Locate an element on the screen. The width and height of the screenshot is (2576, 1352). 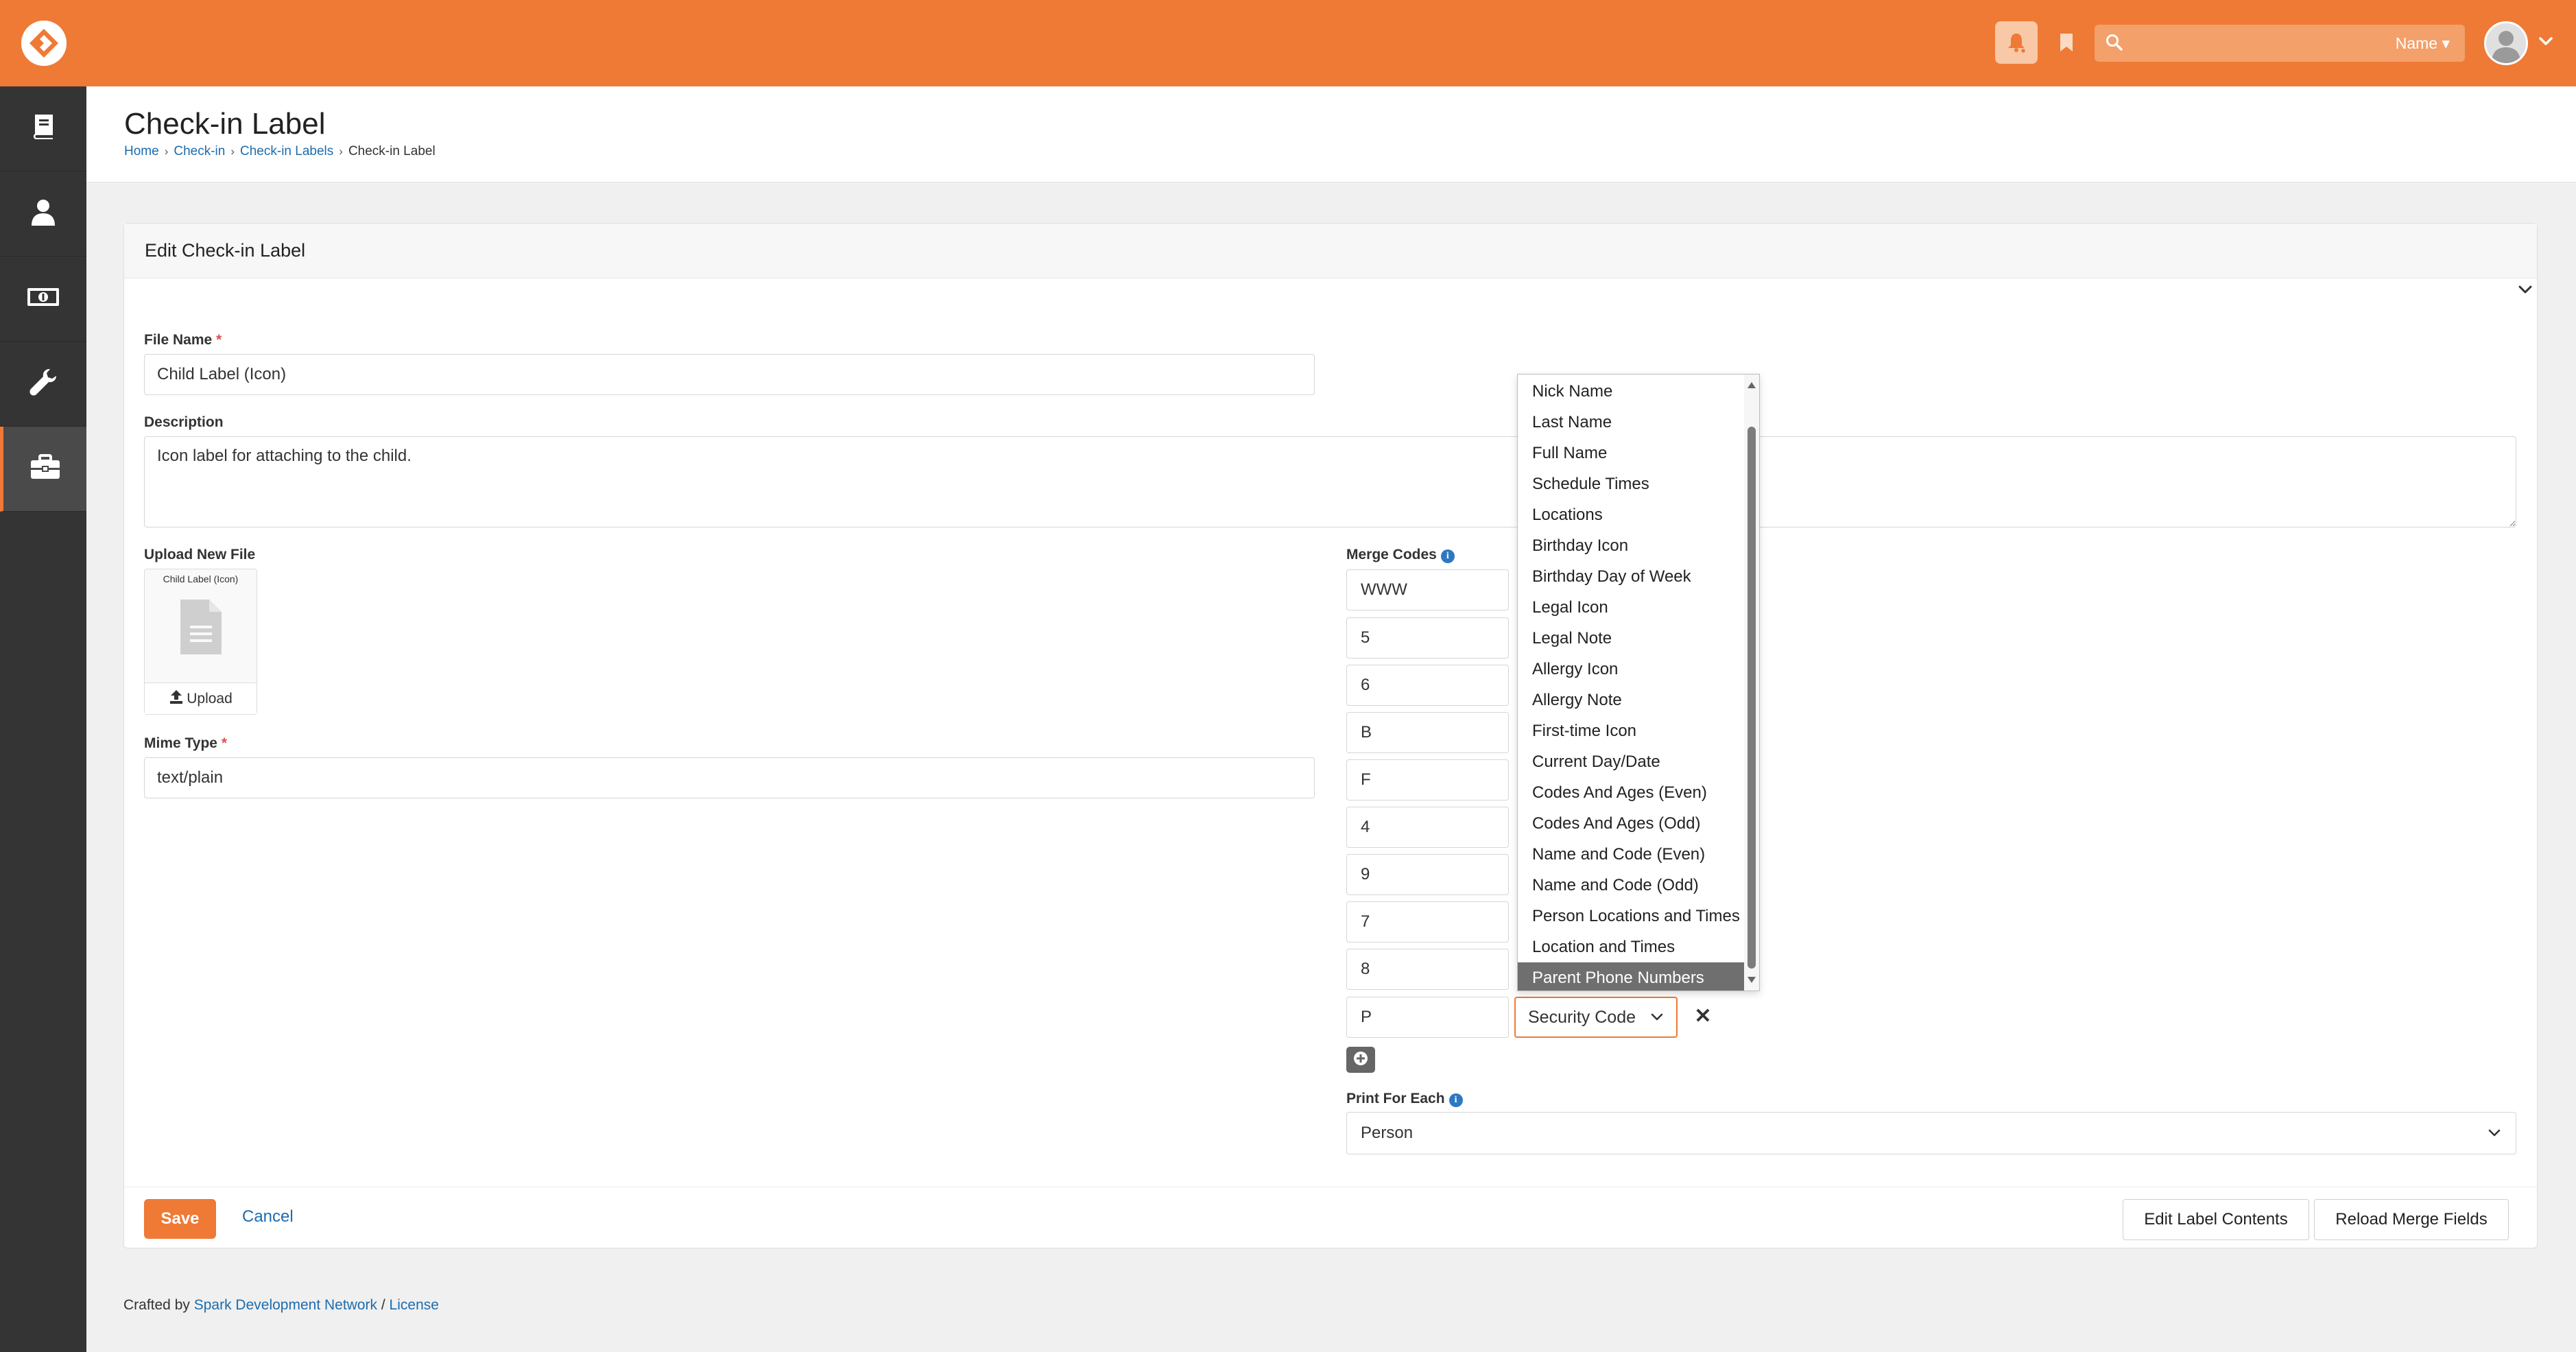
merge-codes-label: Merge Codes i is located at coordinates (1400, 555).